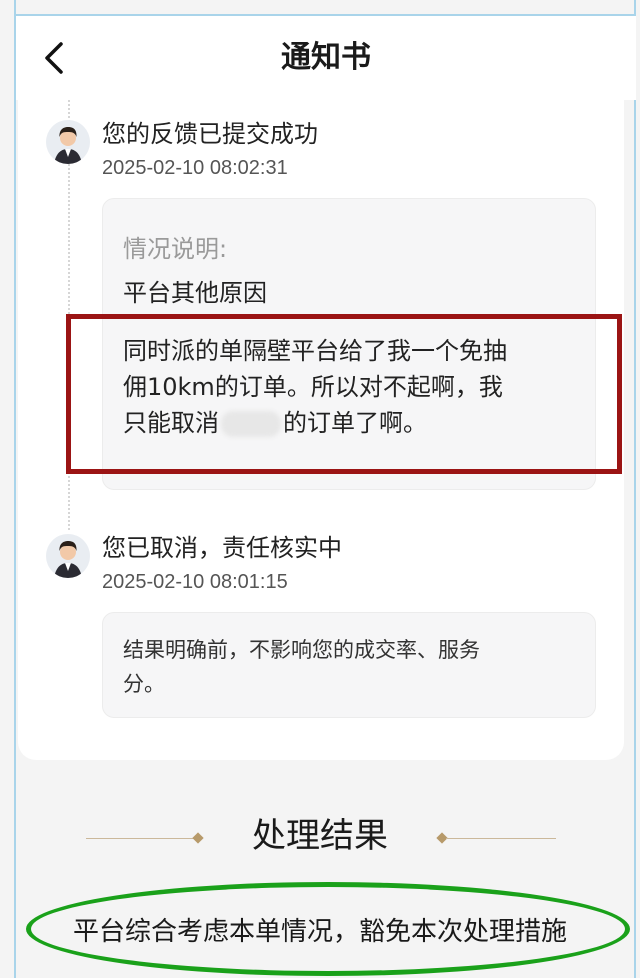  I want to click on detail-line: 同时派的单隔壁平台给了我一个免抽, so click(315, 351).